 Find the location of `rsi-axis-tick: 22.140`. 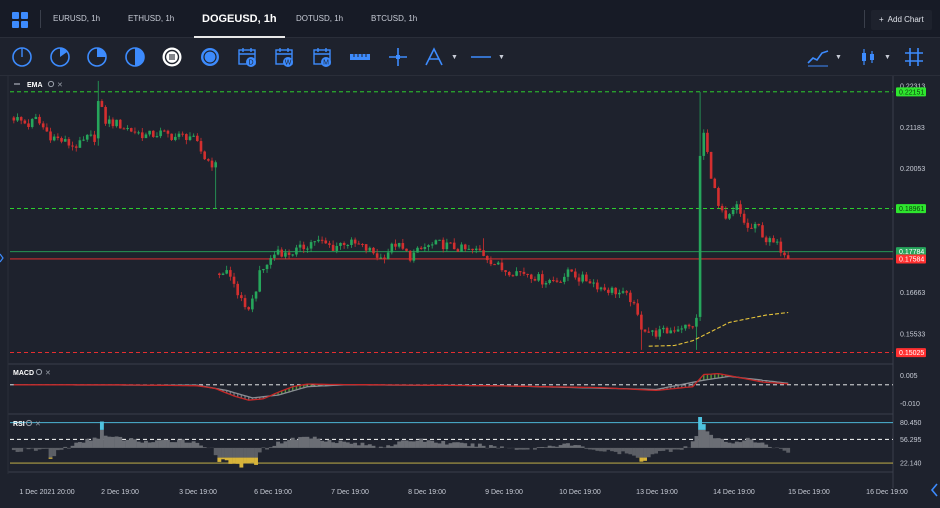

rsi-axis-tick: 22.140 is located at coordinates (911, 464).